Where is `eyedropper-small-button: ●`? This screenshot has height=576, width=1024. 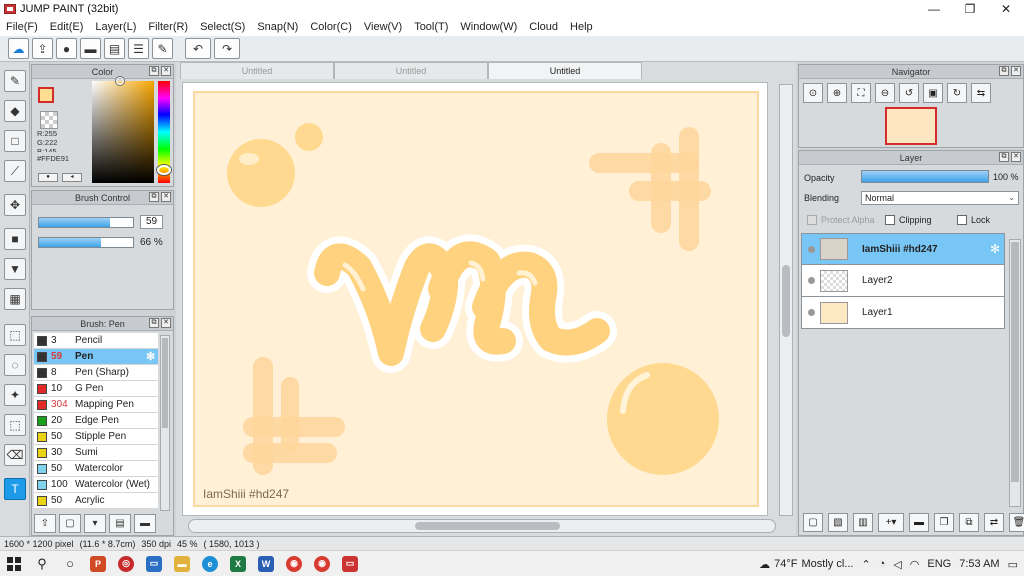 eyedropper-small-button: ● is located at coordinates (48, 177).